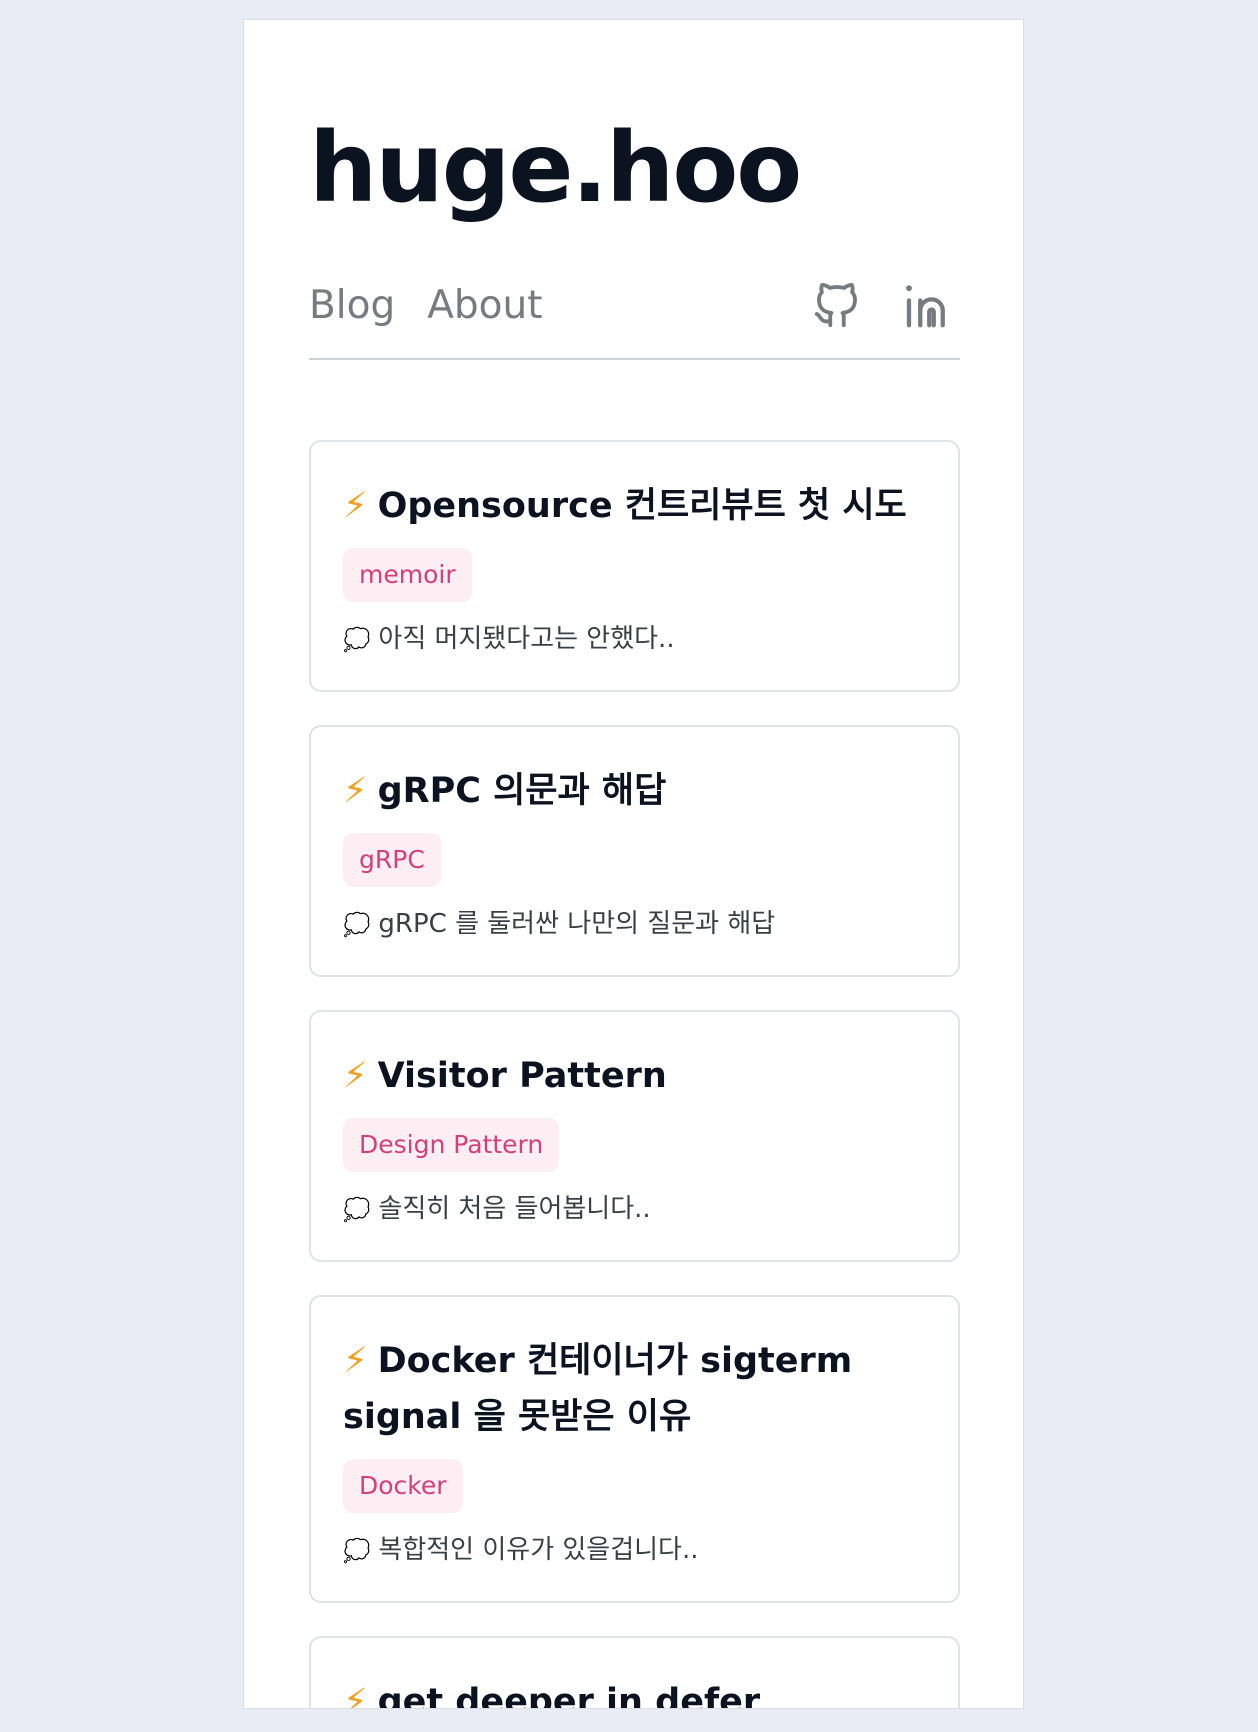 The image size is (1258, 1732). What do you see at coordinates (526, 639) in the screenshot?
I see `post-description-text: 아직 머지됐다고는 안했다..` at bounding box center [526, 639].